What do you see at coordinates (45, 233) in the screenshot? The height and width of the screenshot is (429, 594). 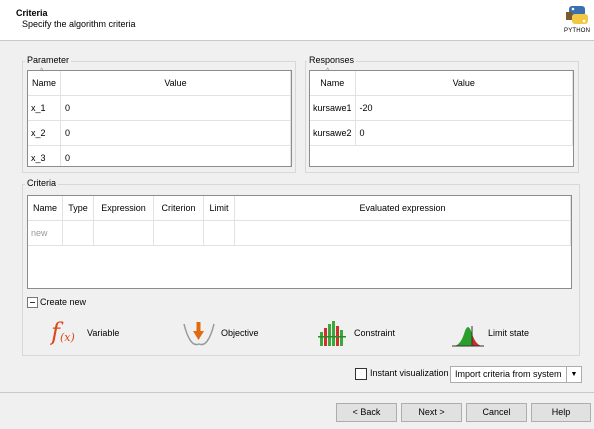 I see `new-row-placeholder: new` at bounding box center [45, 233].